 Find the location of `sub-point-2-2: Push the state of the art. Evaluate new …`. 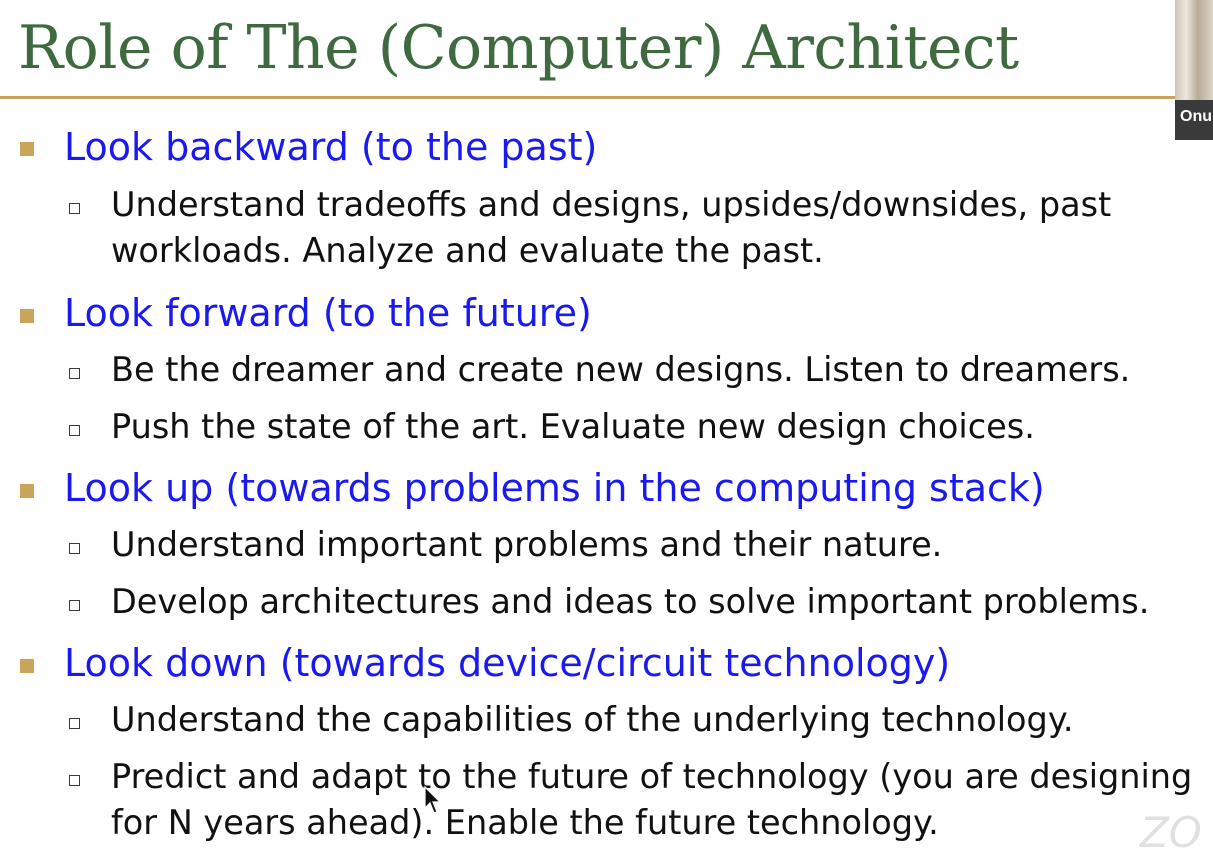

sub-point-2-2: Push the state of the art. Evaluate new … is located at coordinates (573, 426).